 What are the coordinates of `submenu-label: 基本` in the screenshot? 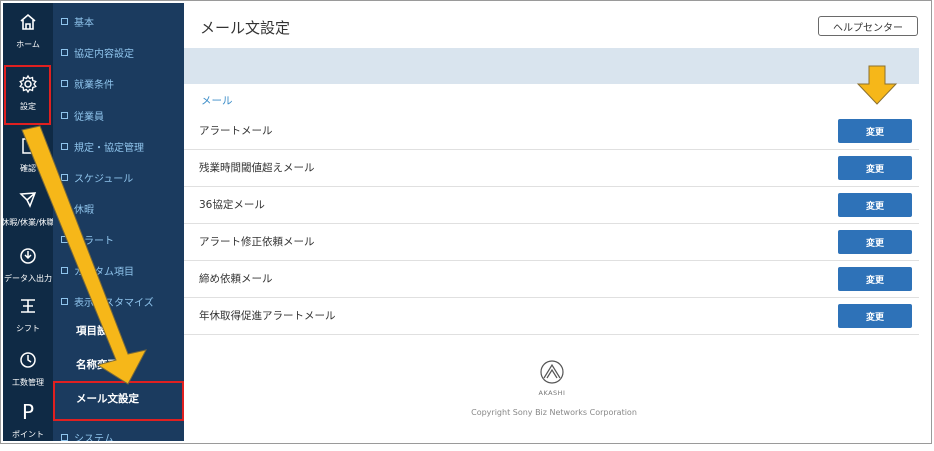 It's located at (84, 23).